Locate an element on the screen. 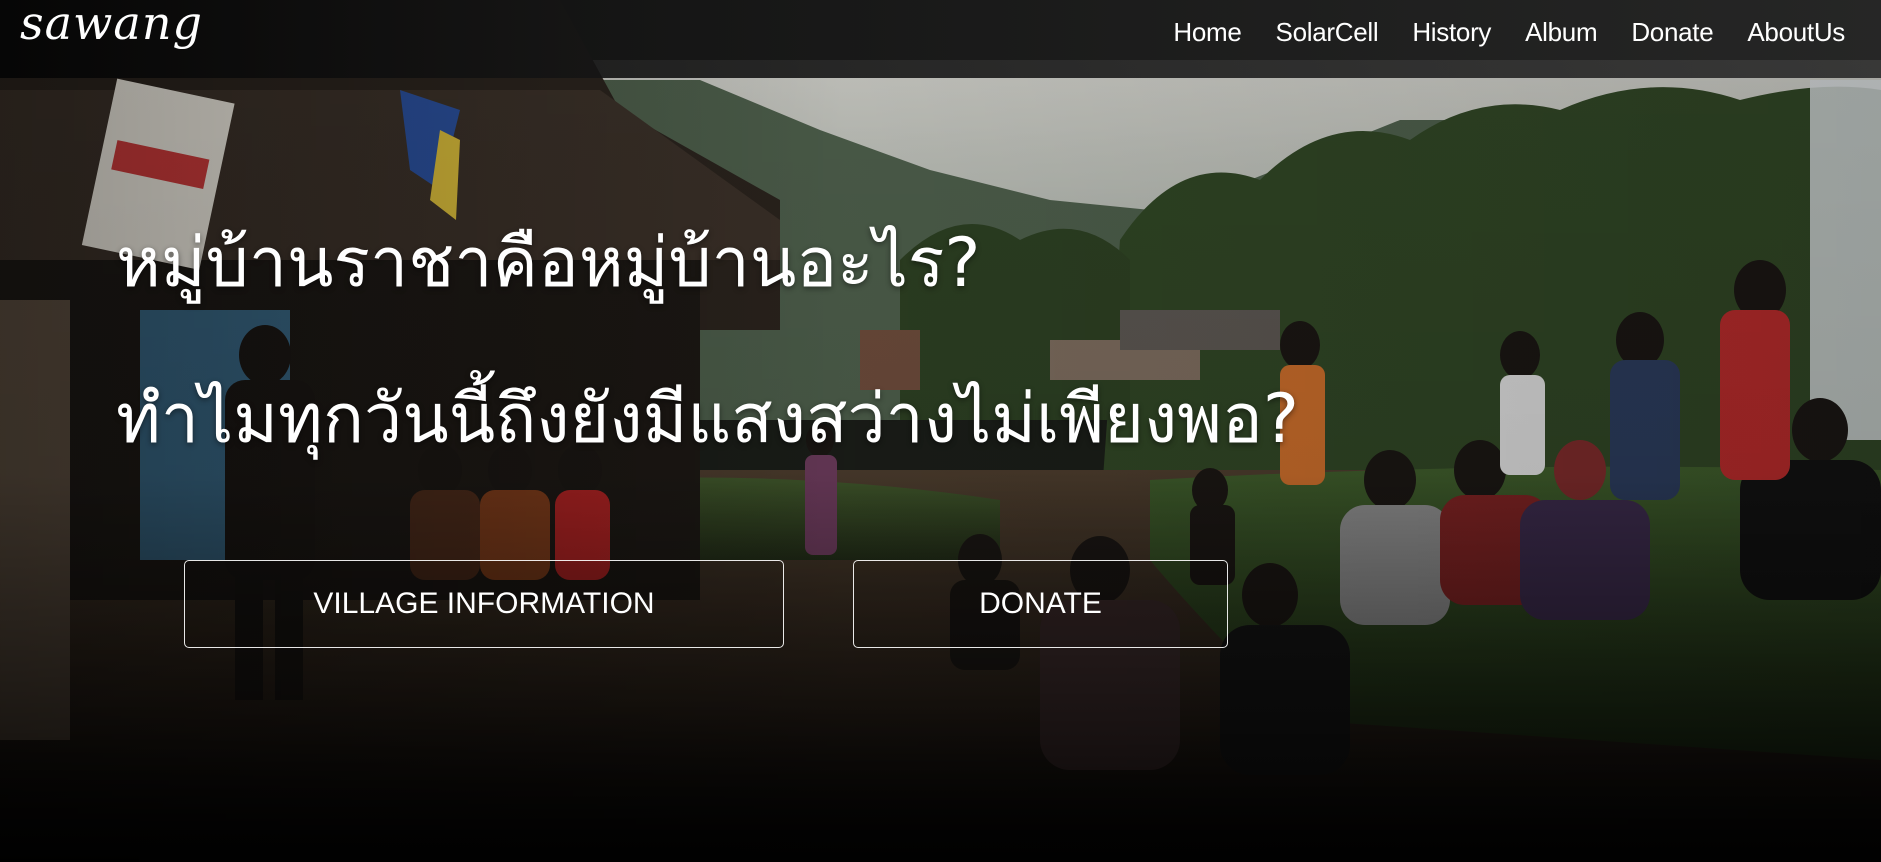 This screenshot has width=1881, height=862. headline-question-2: ทำไมทุกวันนี้ถึงยังมีแสงสว่างไม่เพียงพอ? is located at coordinates (707, 419).